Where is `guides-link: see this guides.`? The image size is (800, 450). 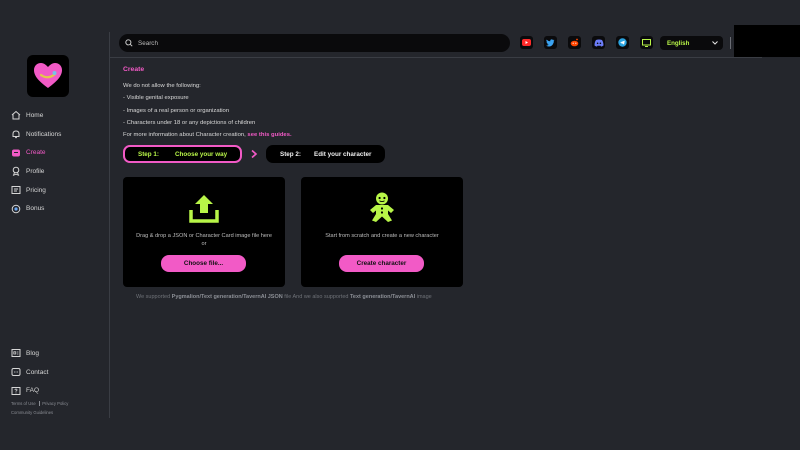
guides-link: see this guides. is located at coordinates (269, 135).